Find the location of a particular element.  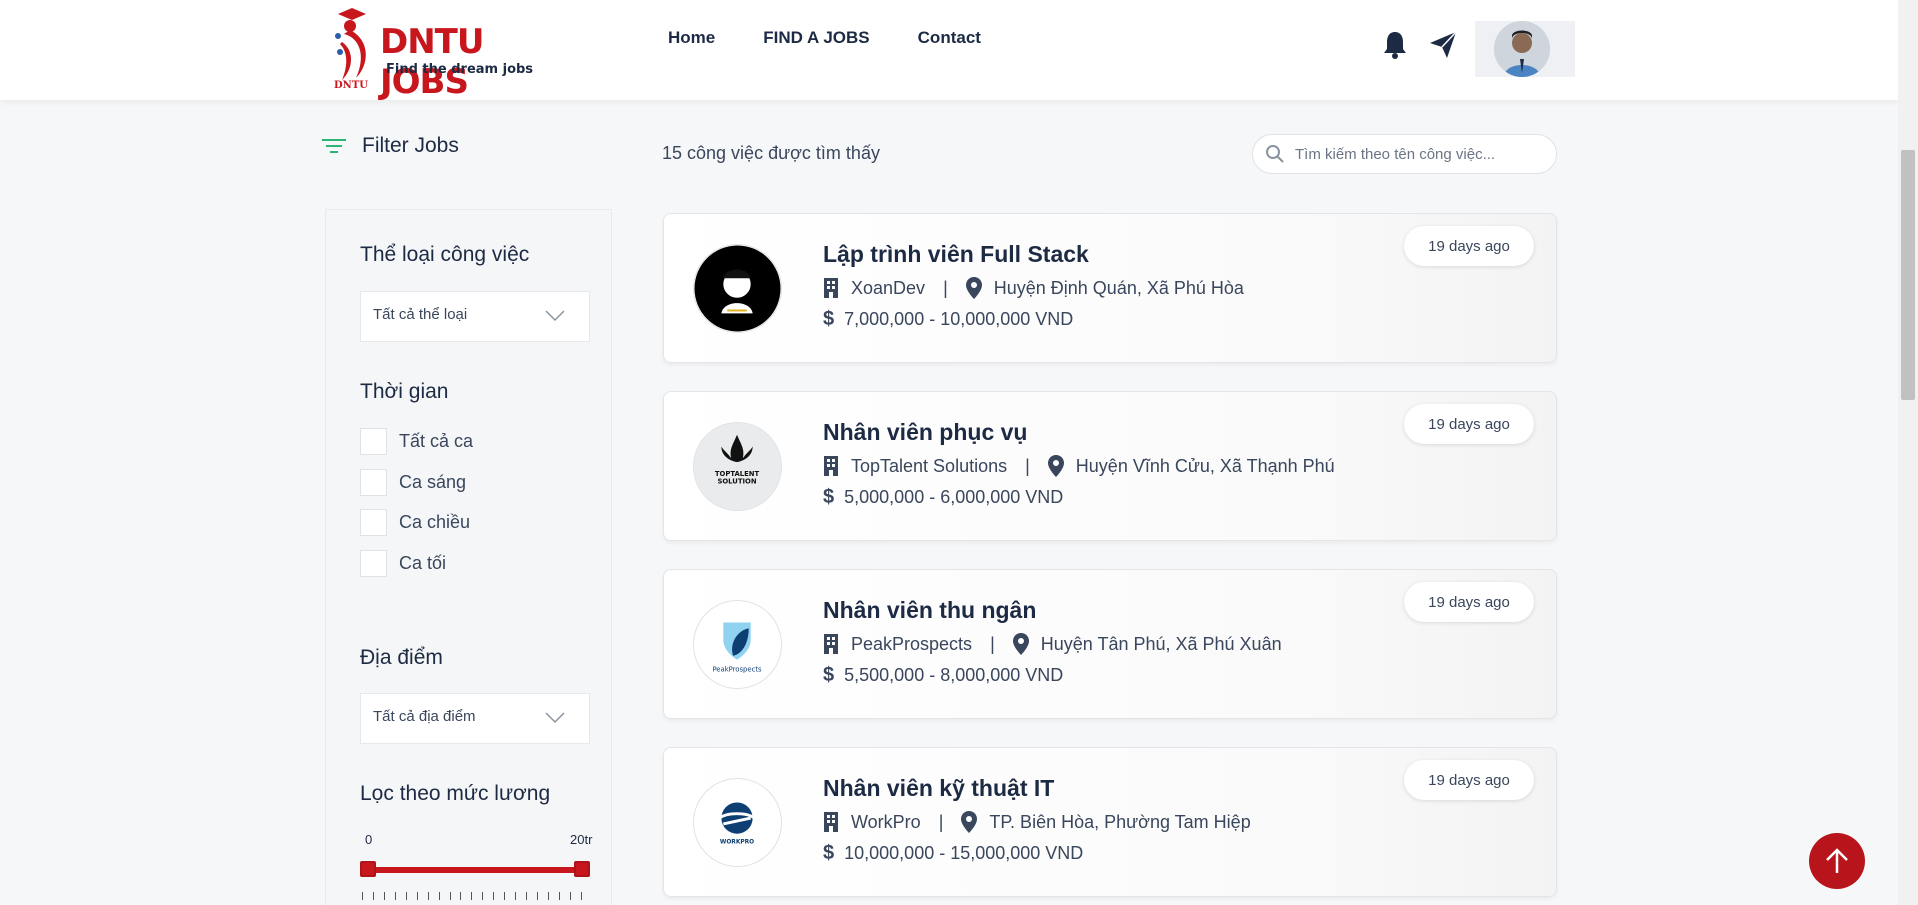

main-nav: Home FIND A JOBS Contact is located at coordinates (824, 38).